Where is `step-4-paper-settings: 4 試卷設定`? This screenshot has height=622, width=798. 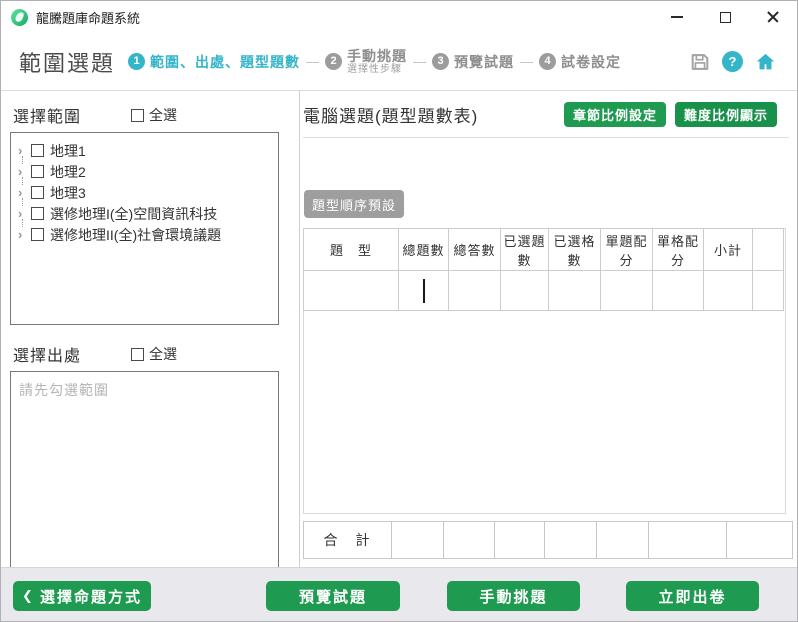
step-4-paper-settings: 4 試卷設定 is located at coordinates (580, 62).